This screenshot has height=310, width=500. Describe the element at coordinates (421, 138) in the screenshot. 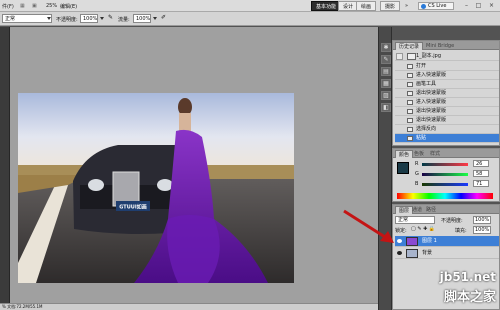

I see `history-item-label: 粘贴` at that location.